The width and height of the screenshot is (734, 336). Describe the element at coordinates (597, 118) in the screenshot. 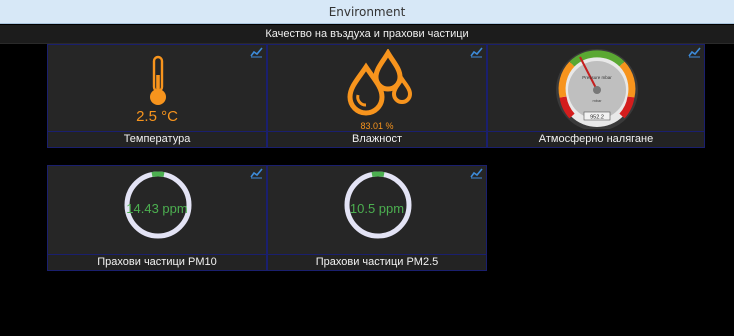

I see `gauge-value: 952.2` at that location.